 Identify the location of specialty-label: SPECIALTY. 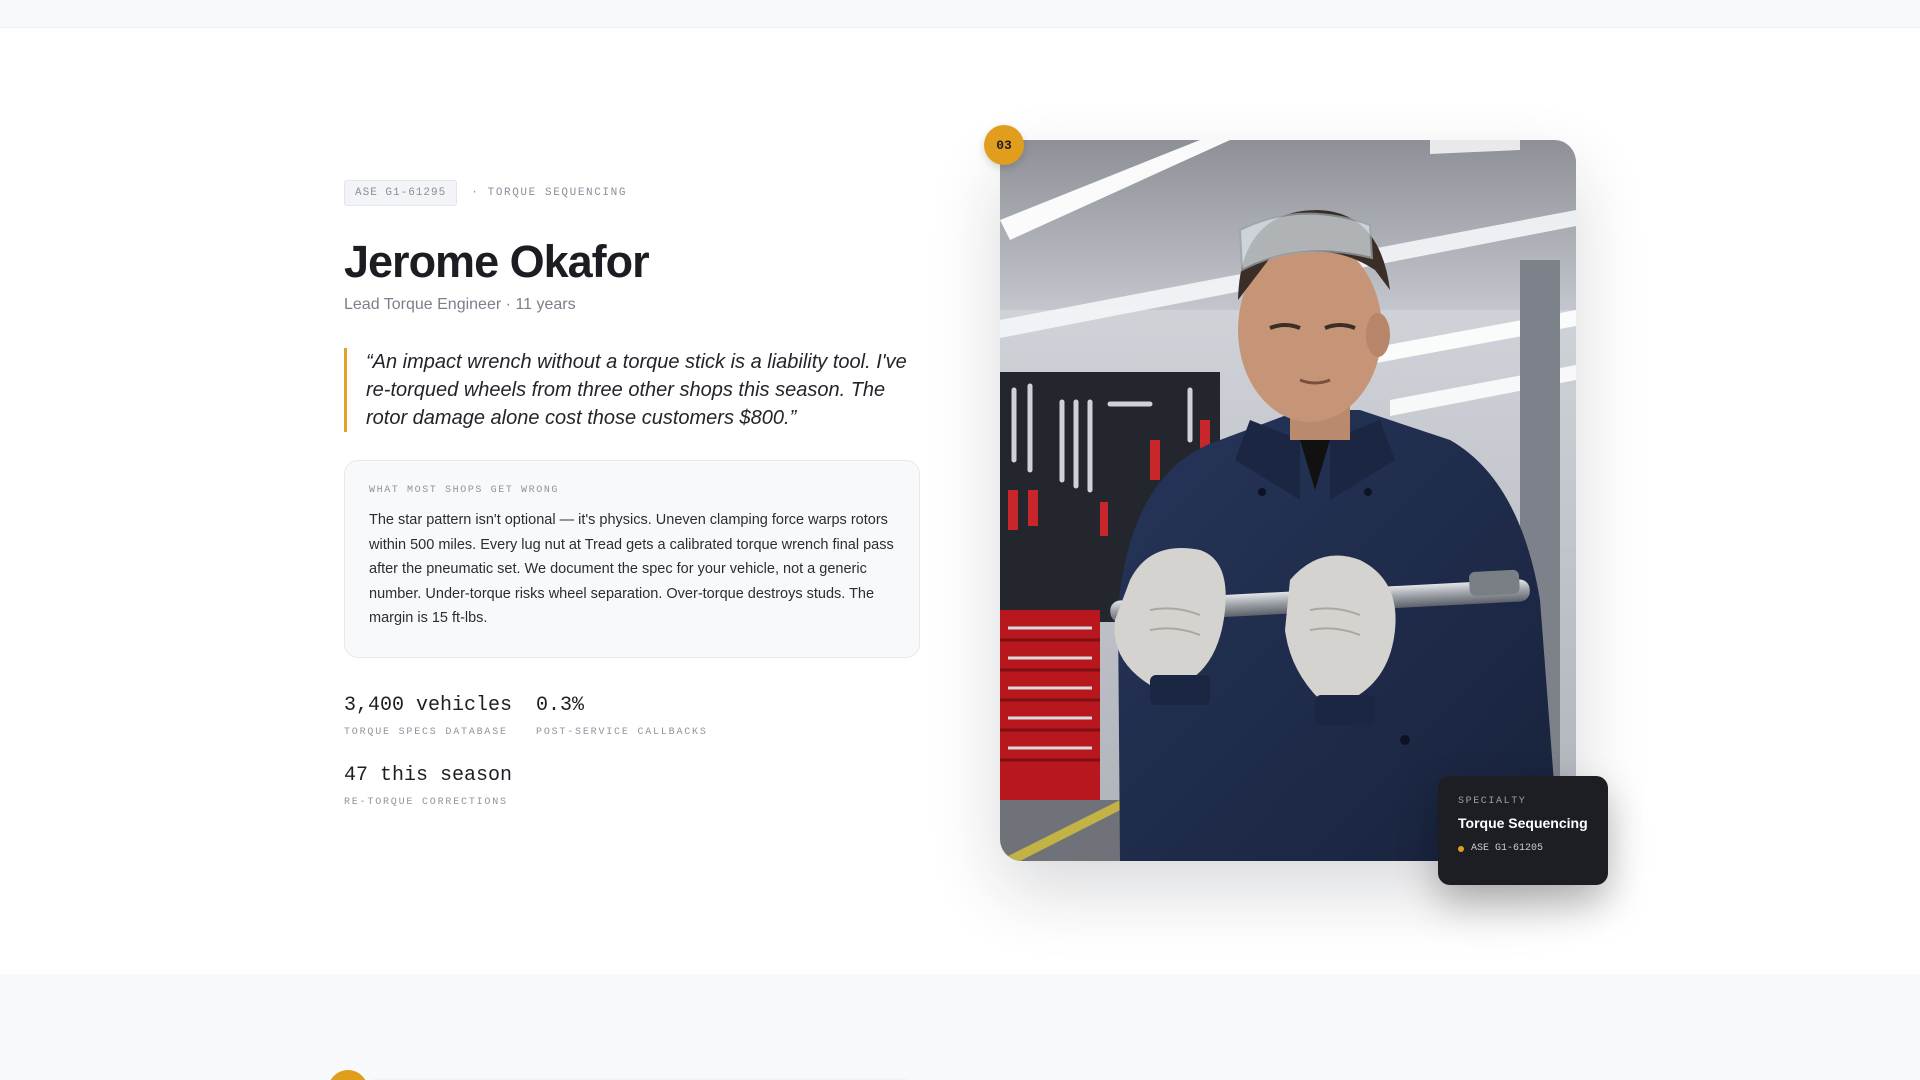
(1492, 801).